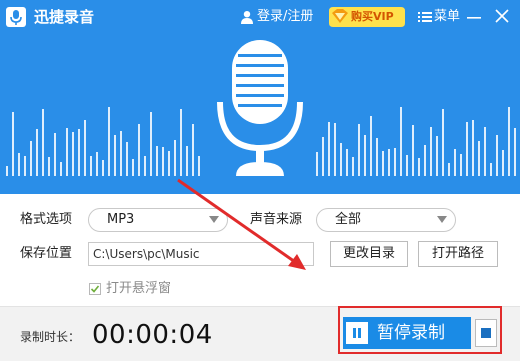  Describe the element at coordinates (16, 17) in the screenshot. I see `app-logo-icon` at that location.